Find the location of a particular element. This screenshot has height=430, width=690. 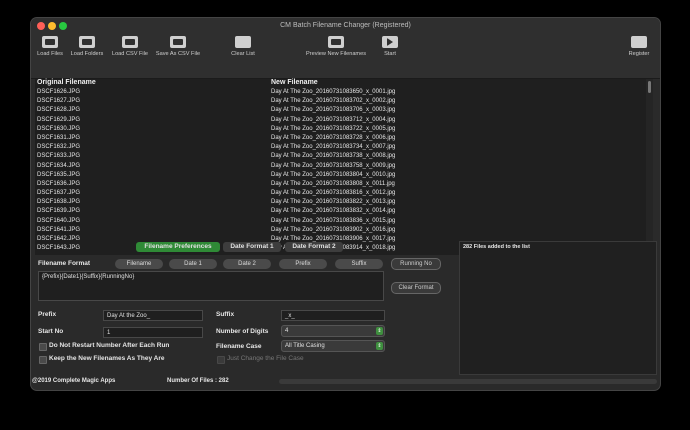

scroll-thumb is located at coordinates (649, 87).